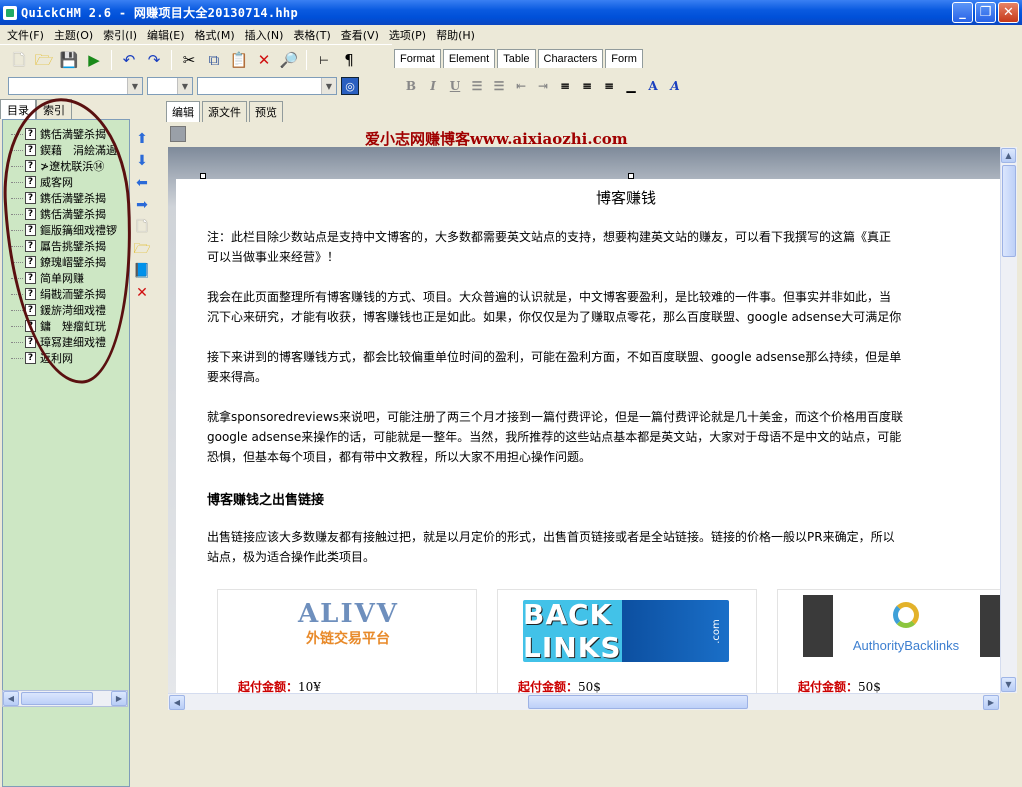  I want to click on move-right-icon: ➡, so click(142, 204).